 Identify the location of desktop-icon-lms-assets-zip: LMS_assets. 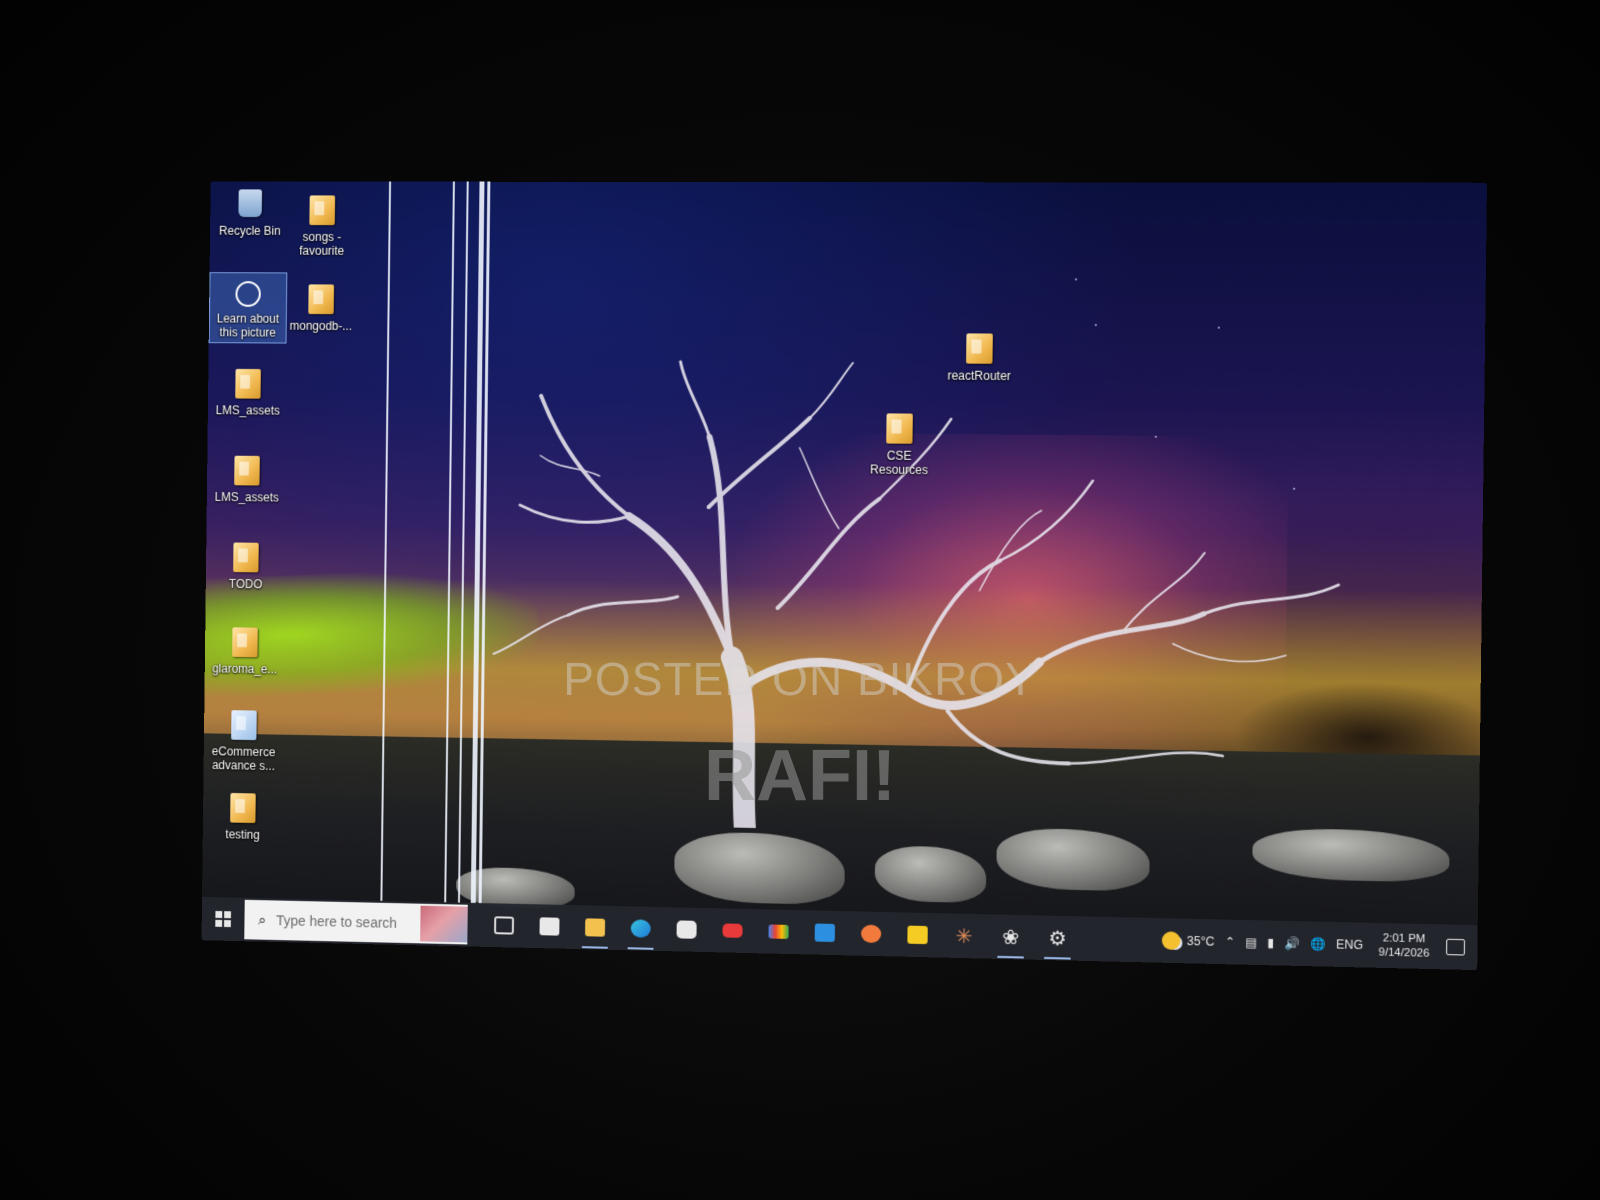
(248, 391).